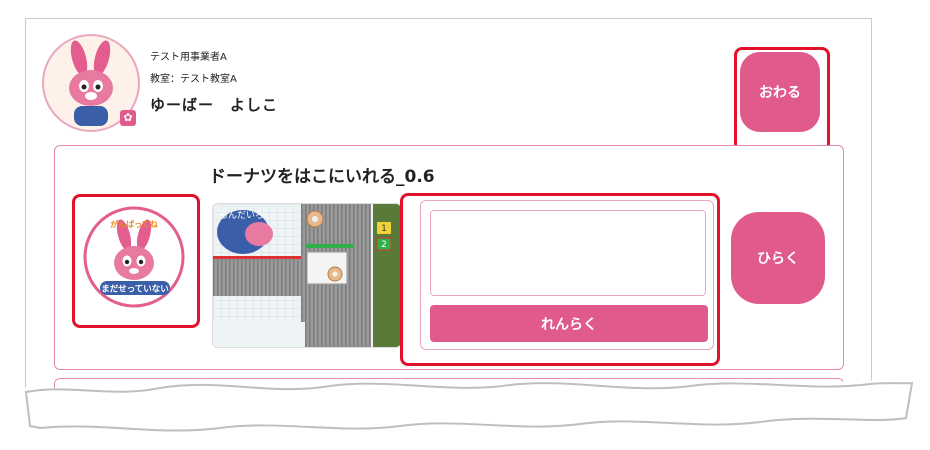 This screenshot has height=450, width=930. I want to click on end-button: おわる, so click(780, 92).